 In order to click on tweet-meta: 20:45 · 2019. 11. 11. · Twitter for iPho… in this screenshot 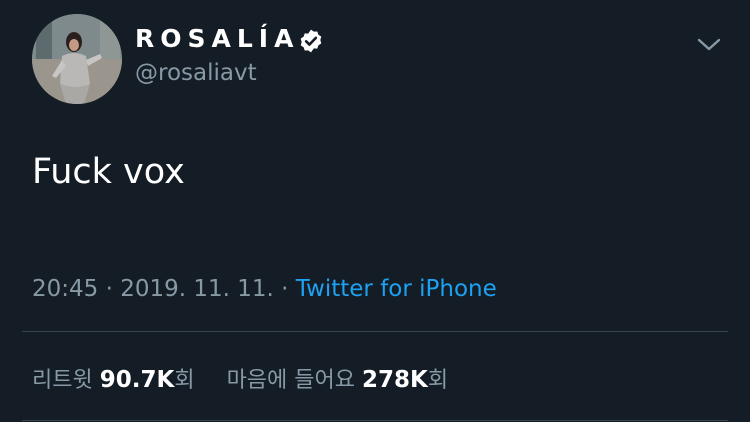, I will do `click(264, 289)`.